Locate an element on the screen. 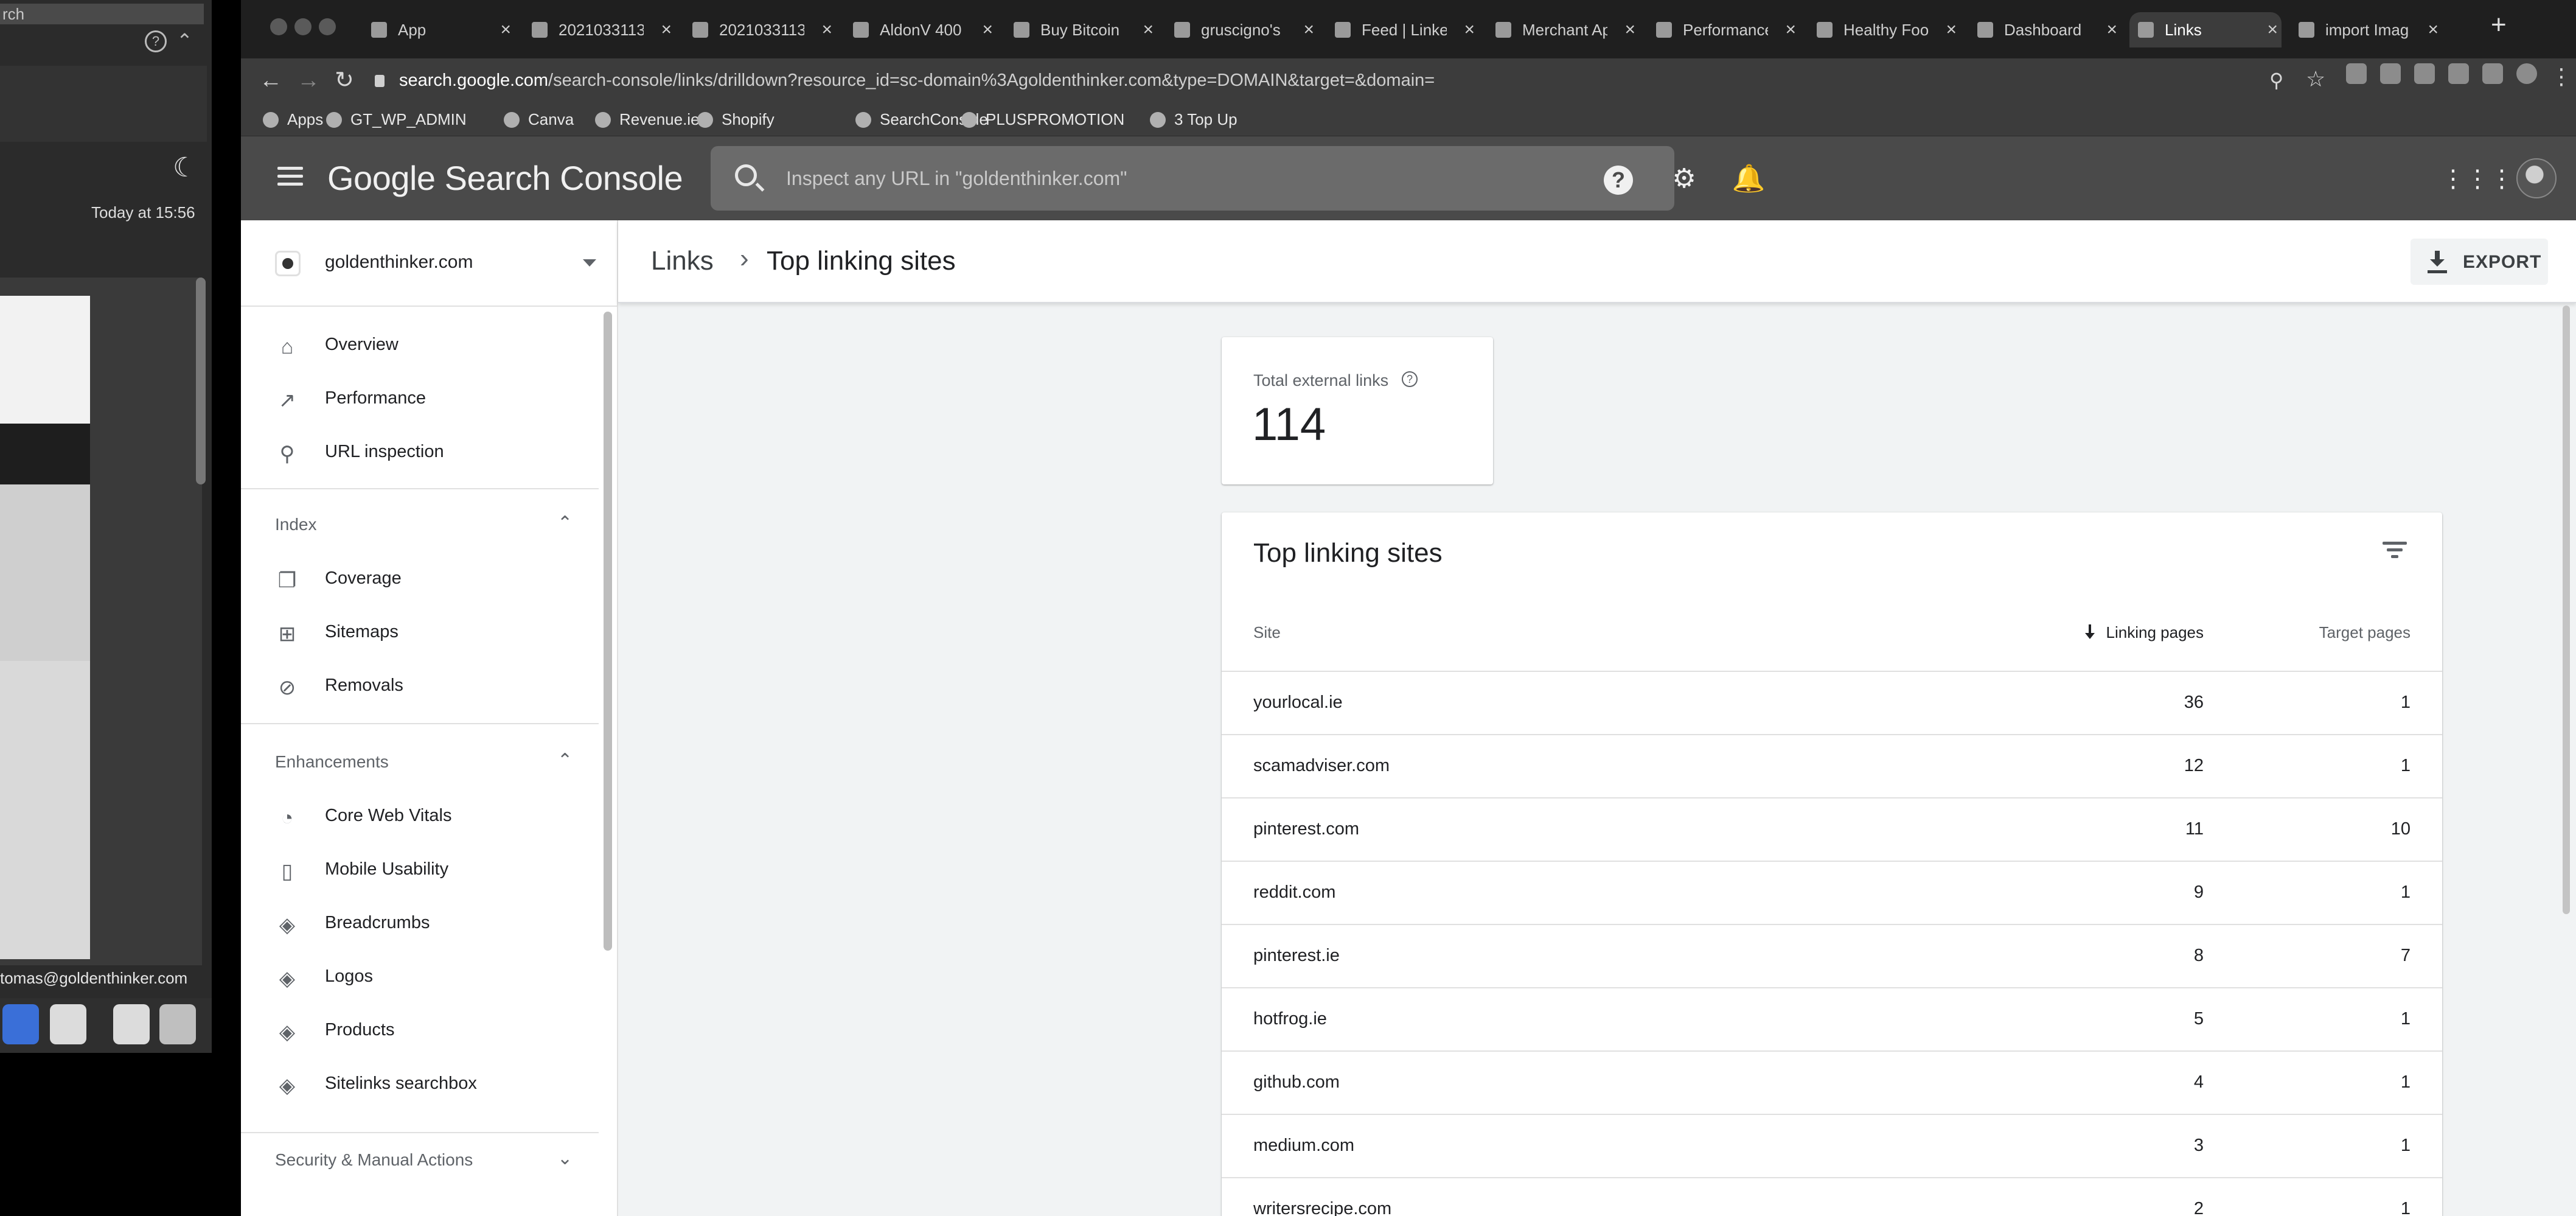  help-circle-icon: ? is located at coordinates (1410, 379).